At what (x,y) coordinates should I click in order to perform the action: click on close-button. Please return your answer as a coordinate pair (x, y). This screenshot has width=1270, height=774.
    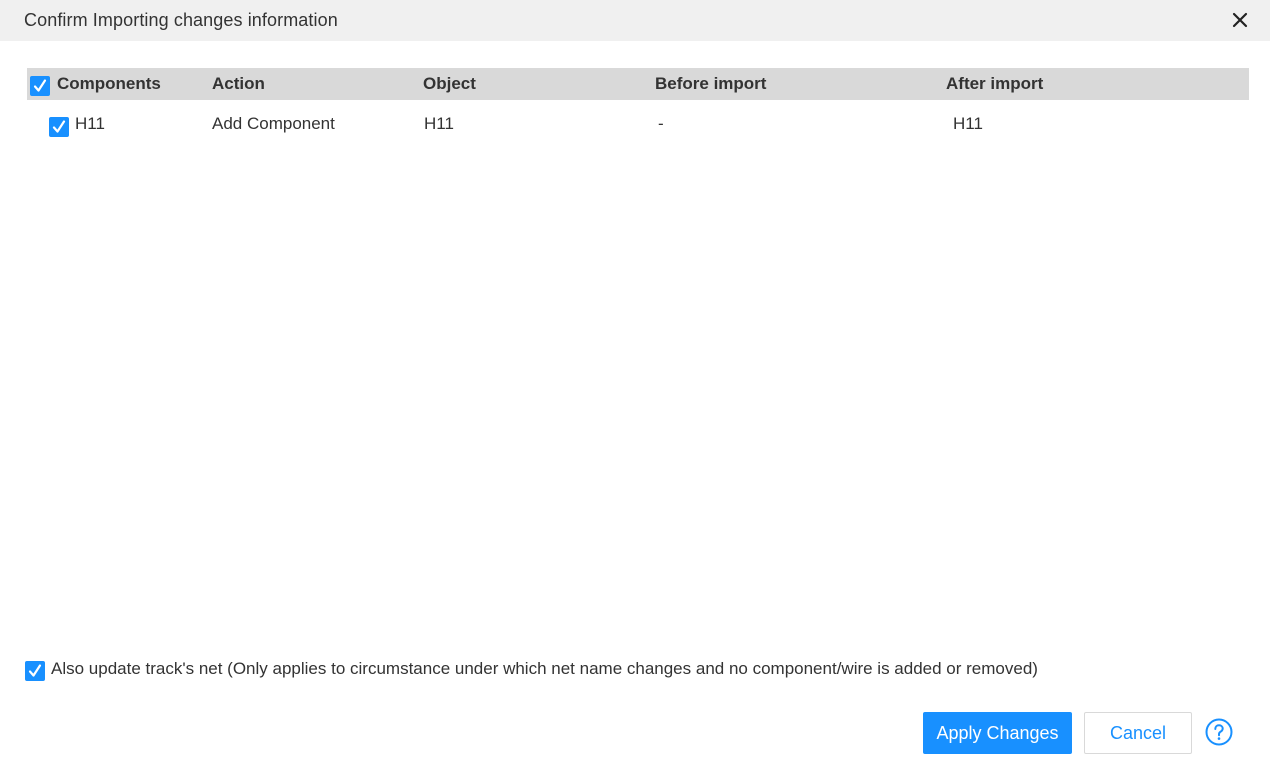
    Looking at the image, I should click on (1240, 20).